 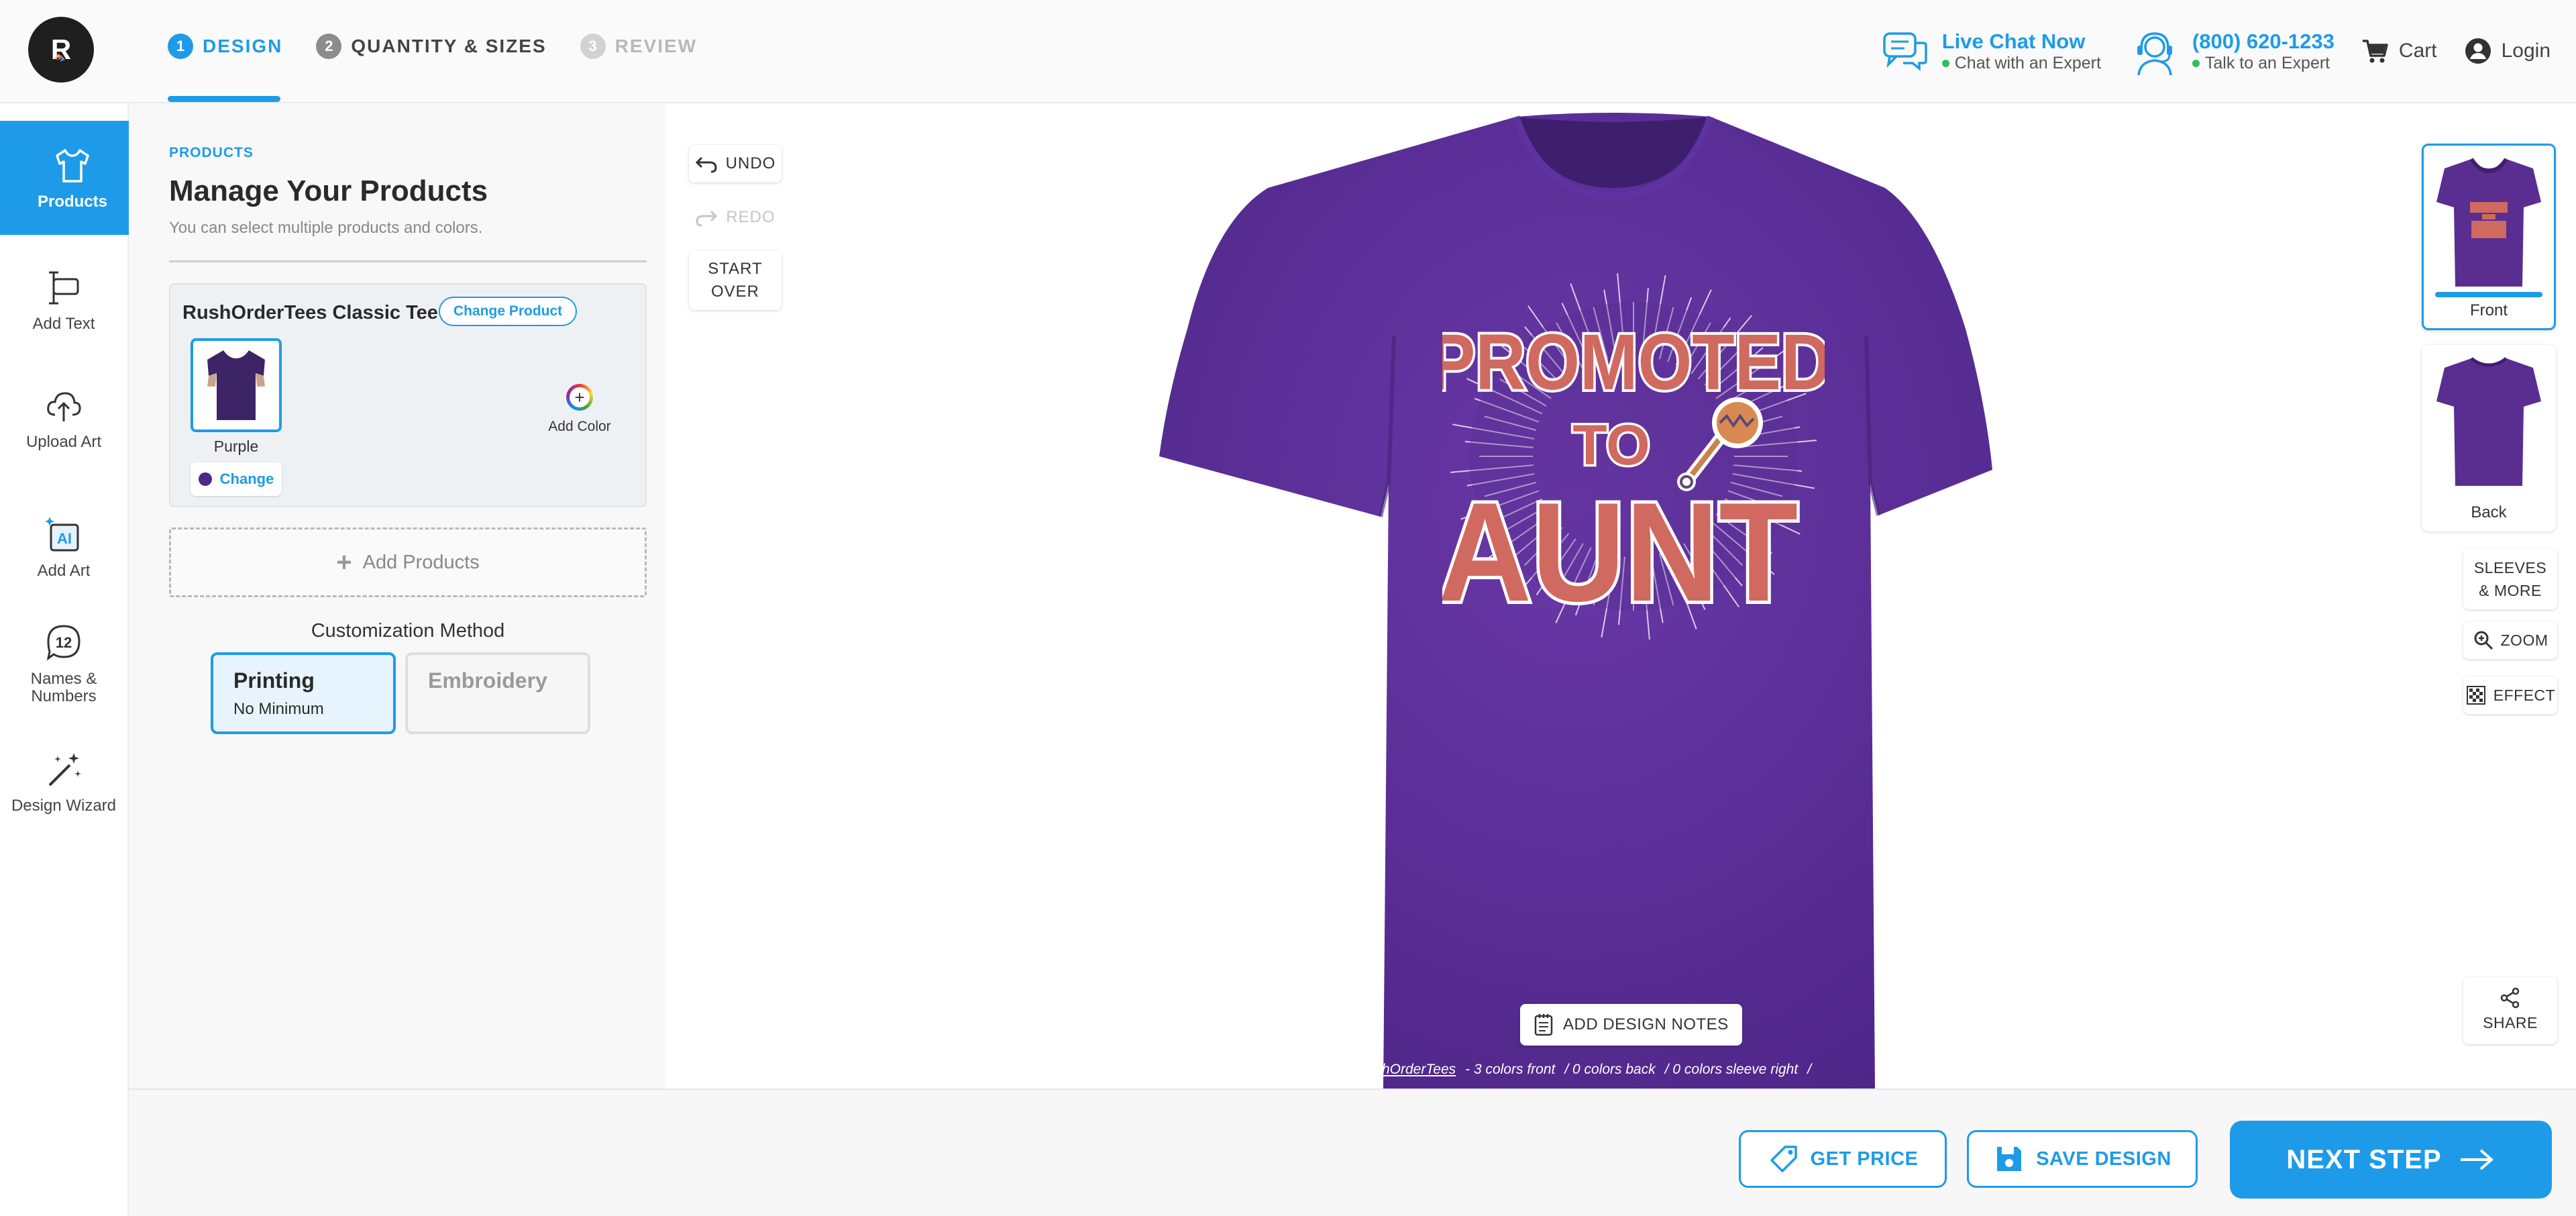 What do you see at coordinates (580, 409) in the screenshot?
I see `add-color-button: + Add Color` at bounding box center [580, 409].